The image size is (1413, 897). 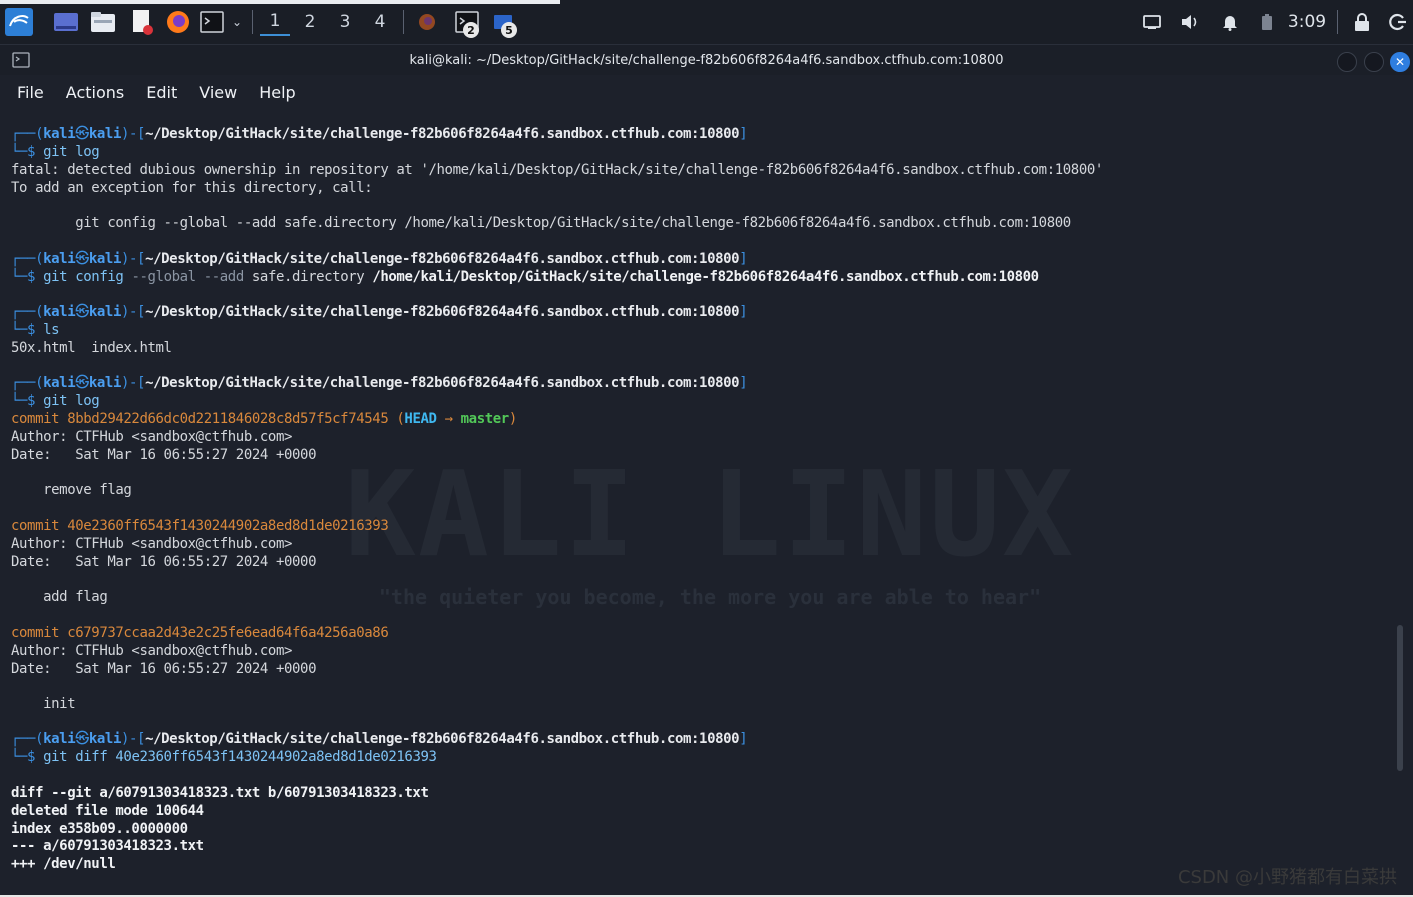 I want to click on text-editor-icon, so click(x=142, y=22).